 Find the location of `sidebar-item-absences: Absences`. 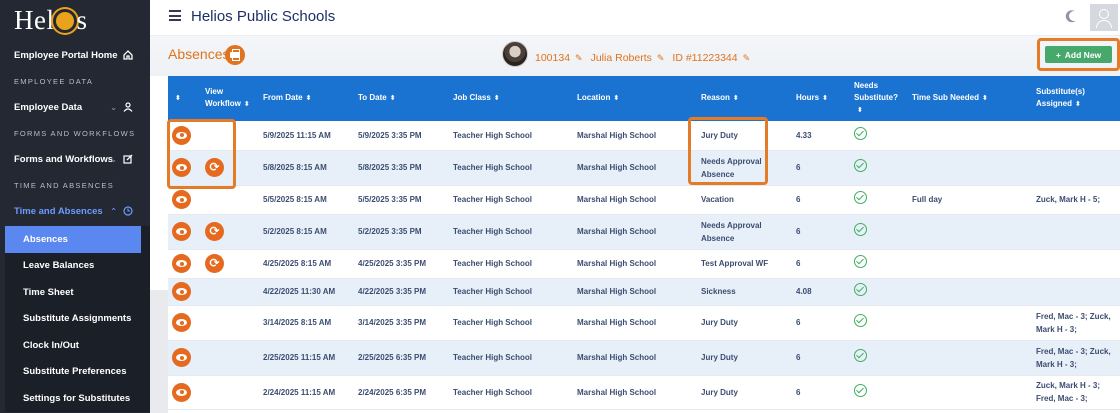

sidebar-item-absences: Absences is located at coordinates (73, 239).